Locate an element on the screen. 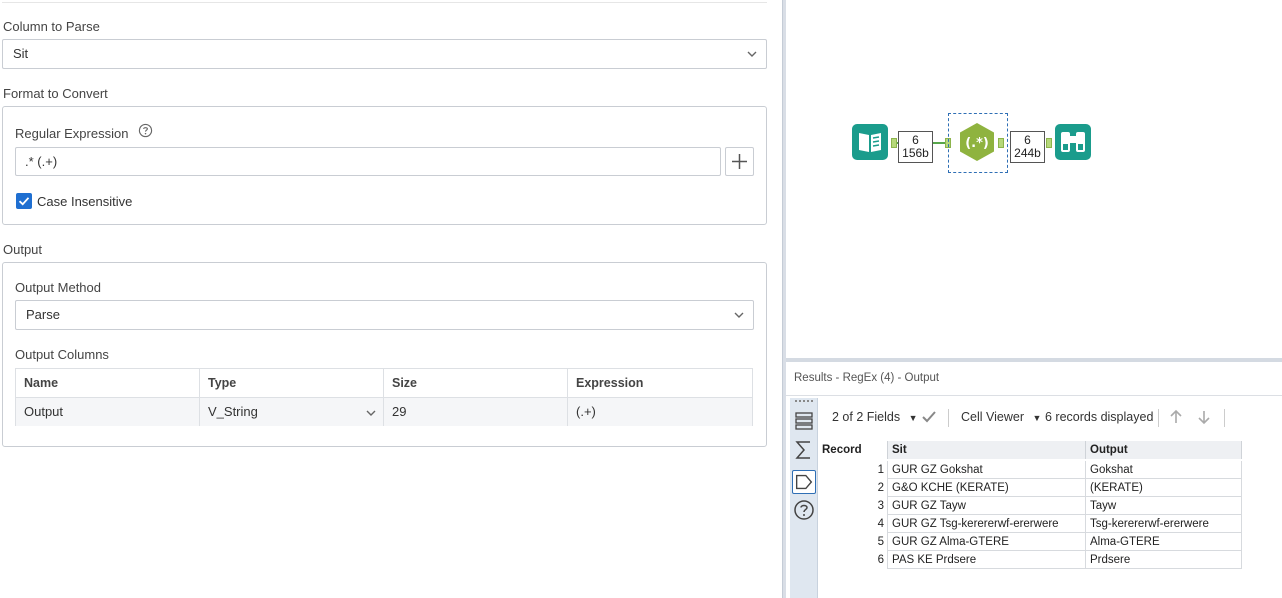 The image size is (1282, 598). output-columns-label: Output Columns is located at coordinates (62, 354).